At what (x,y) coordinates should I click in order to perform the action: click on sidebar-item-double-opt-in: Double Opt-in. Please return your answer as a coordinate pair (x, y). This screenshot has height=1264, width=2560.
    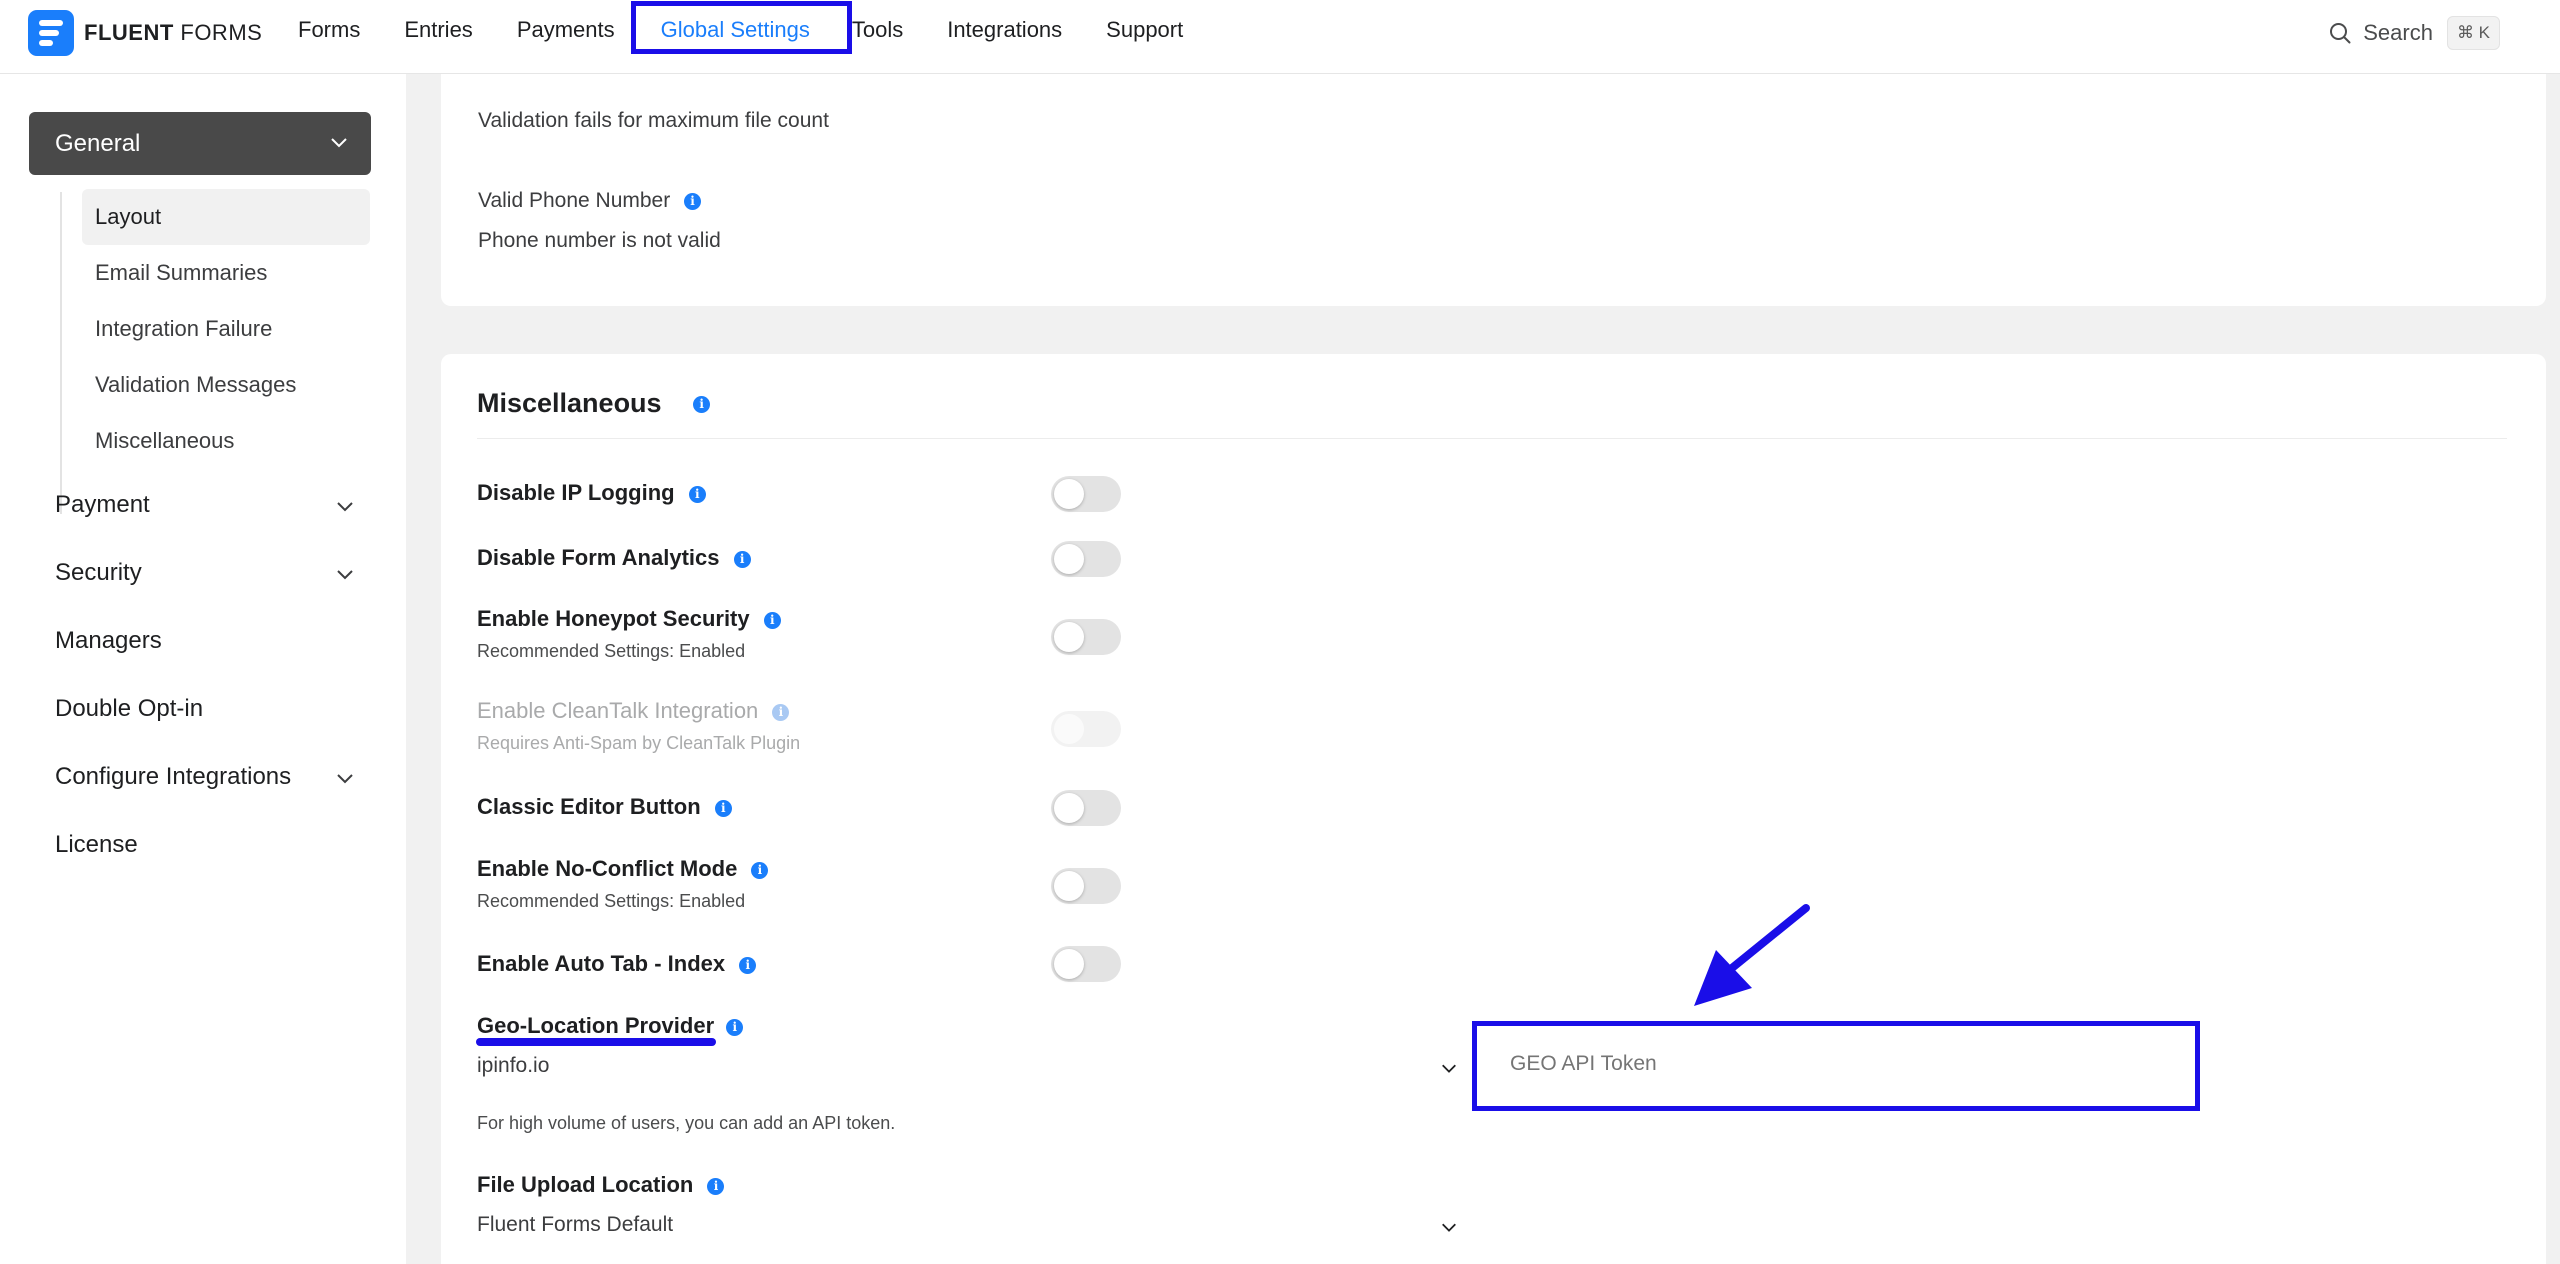
    Looking at the image, I should click on (205, 709).